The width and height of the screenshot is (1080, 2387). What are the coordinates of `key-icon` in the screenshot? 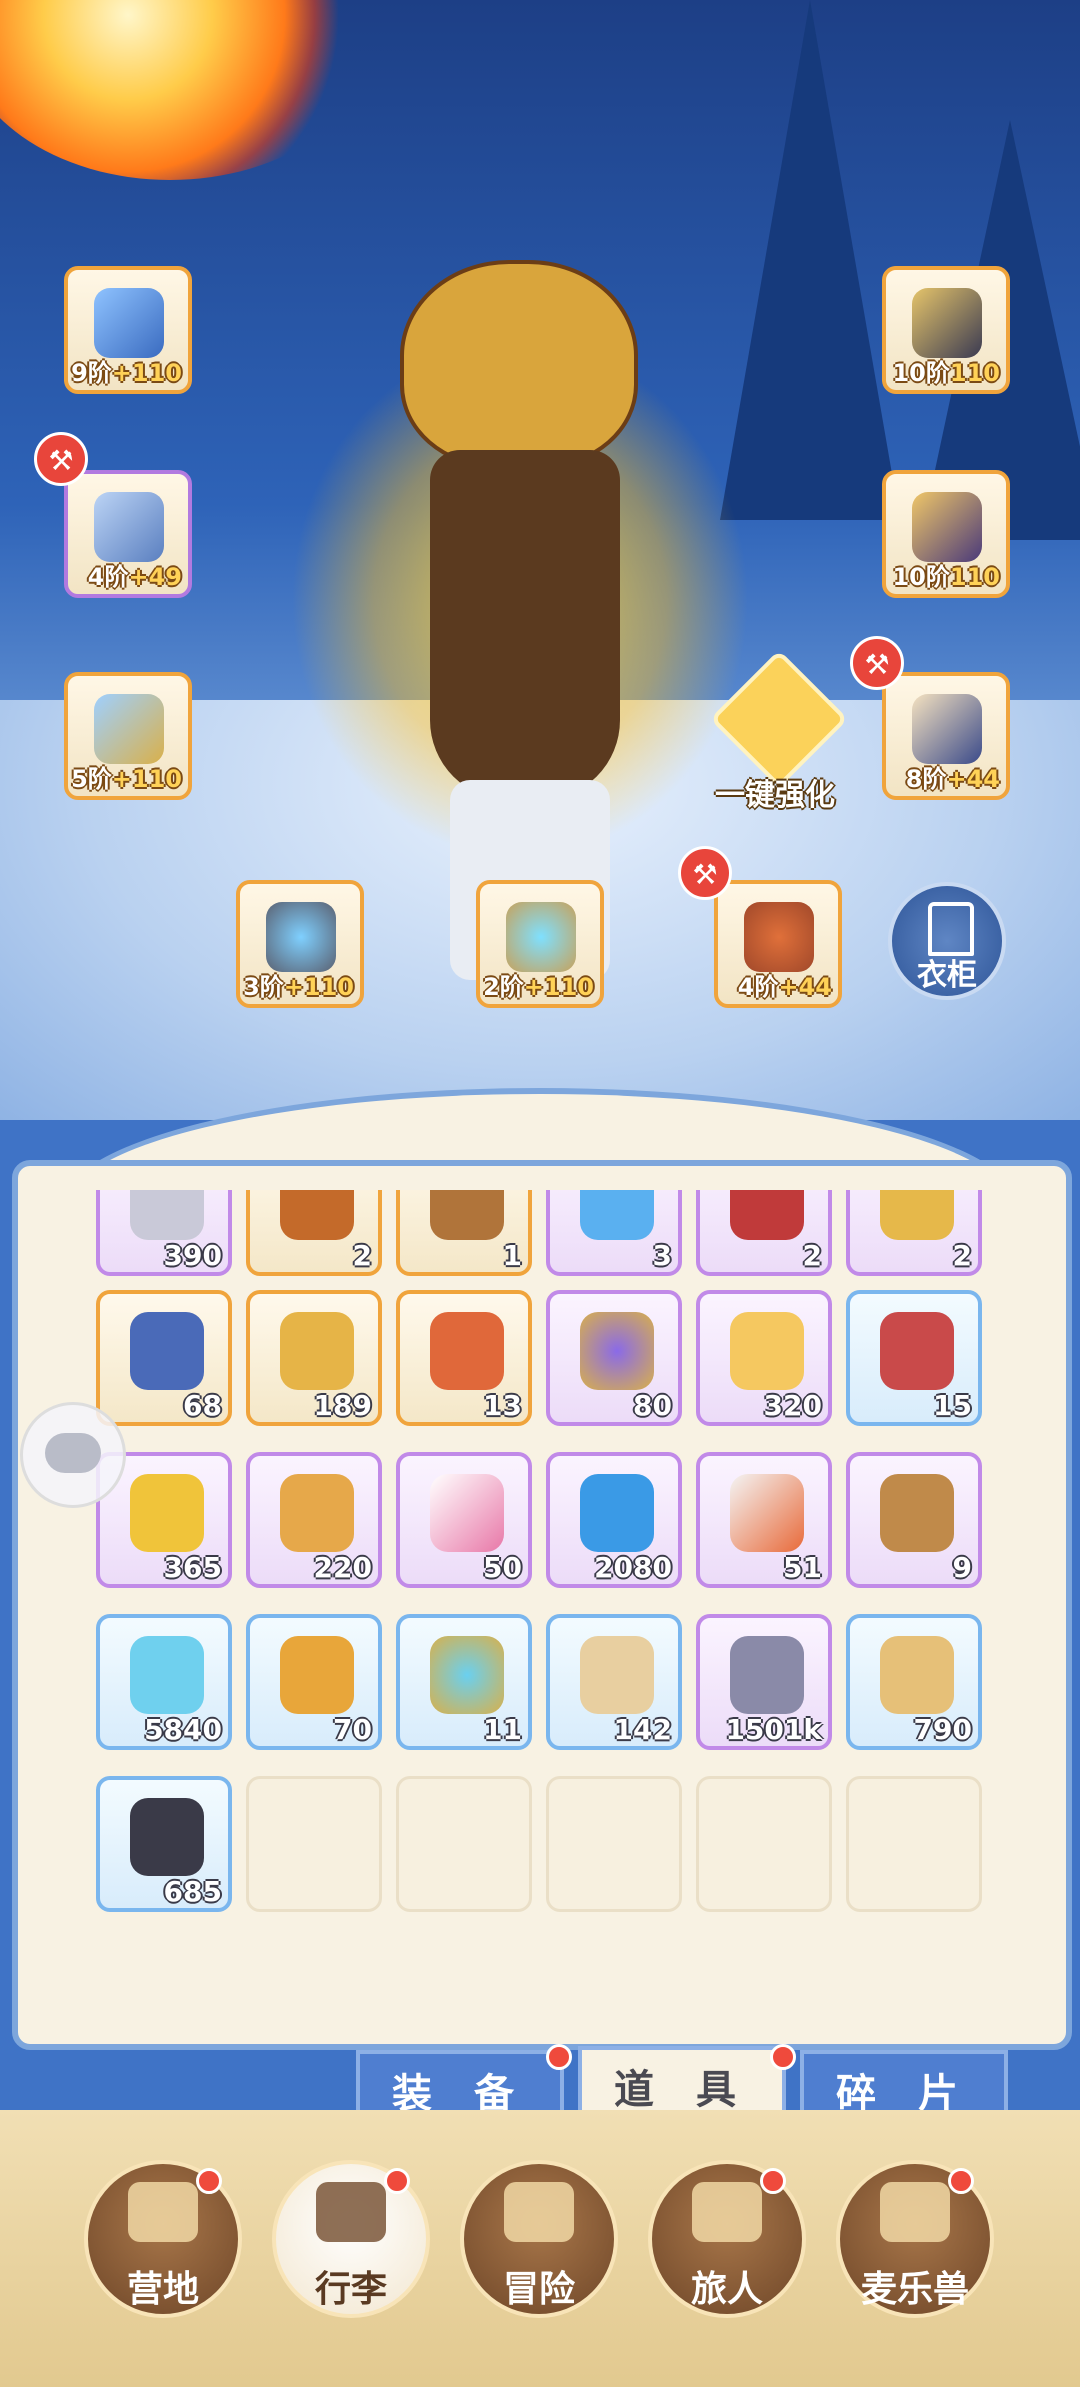 It's located at (917, 1215).